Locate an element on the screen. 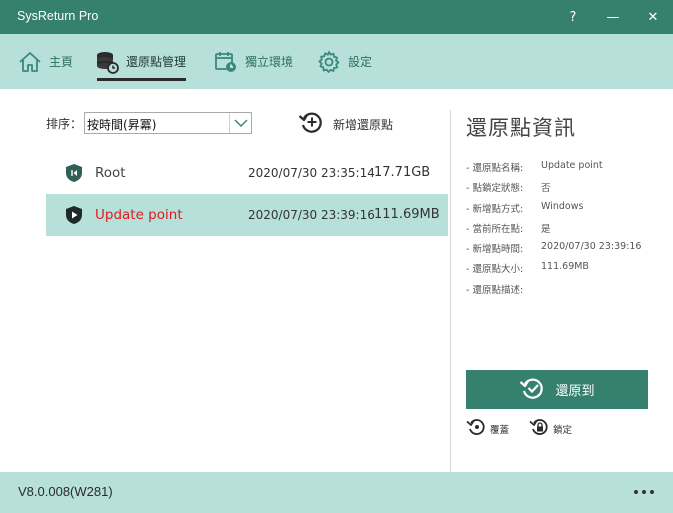 This screenshot has height=513, width=673. info-key: - 新增點時間: is located at coordinates (495, 250).